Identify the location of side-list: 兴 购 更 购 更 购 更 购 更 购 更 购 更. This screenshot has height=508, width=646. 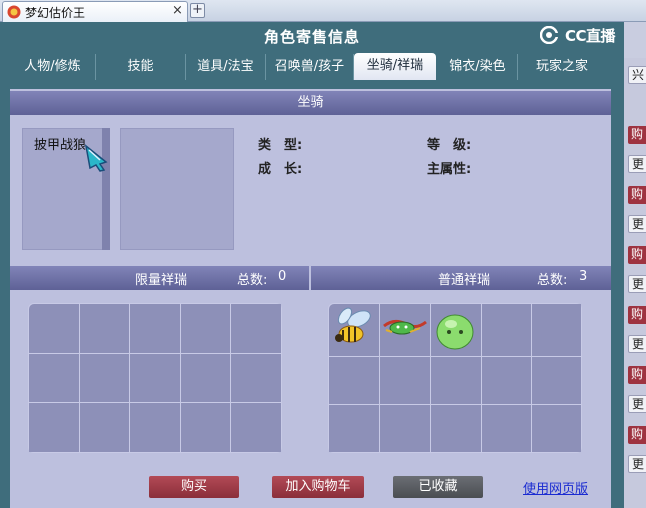
(635, 283).